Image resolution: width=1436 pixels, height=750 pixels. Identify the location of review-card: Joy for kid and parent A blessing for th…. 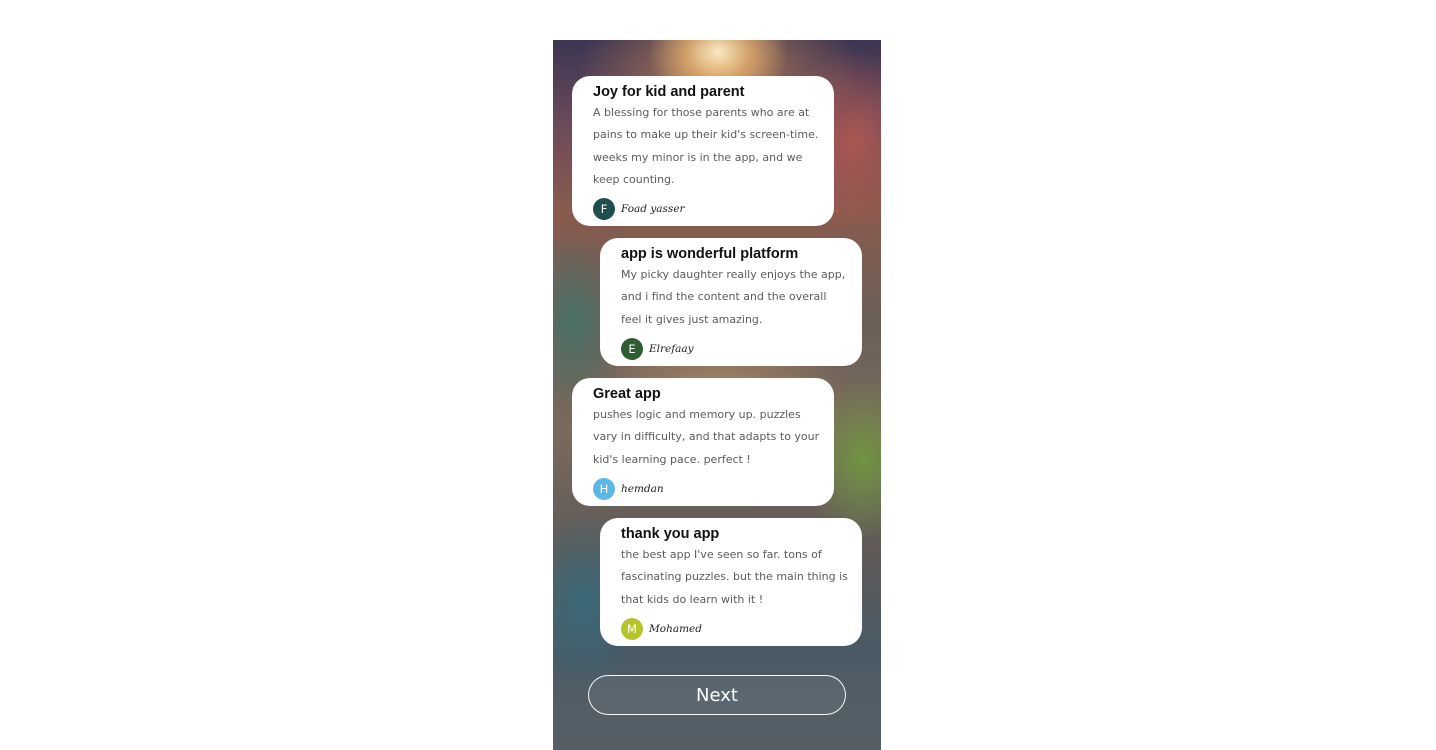
(703, 151).